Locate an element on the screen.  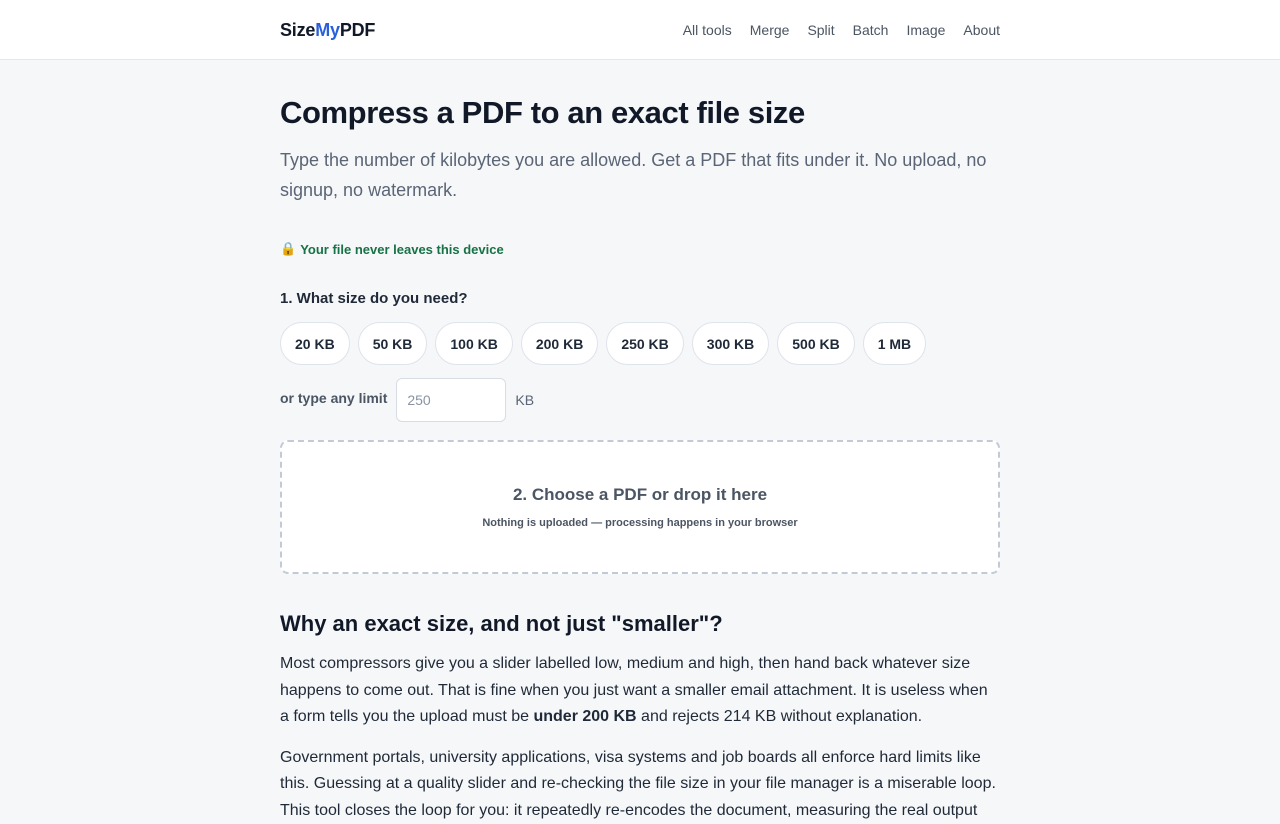
custom-limit-unit: KB is located at coordinates (524, 400).